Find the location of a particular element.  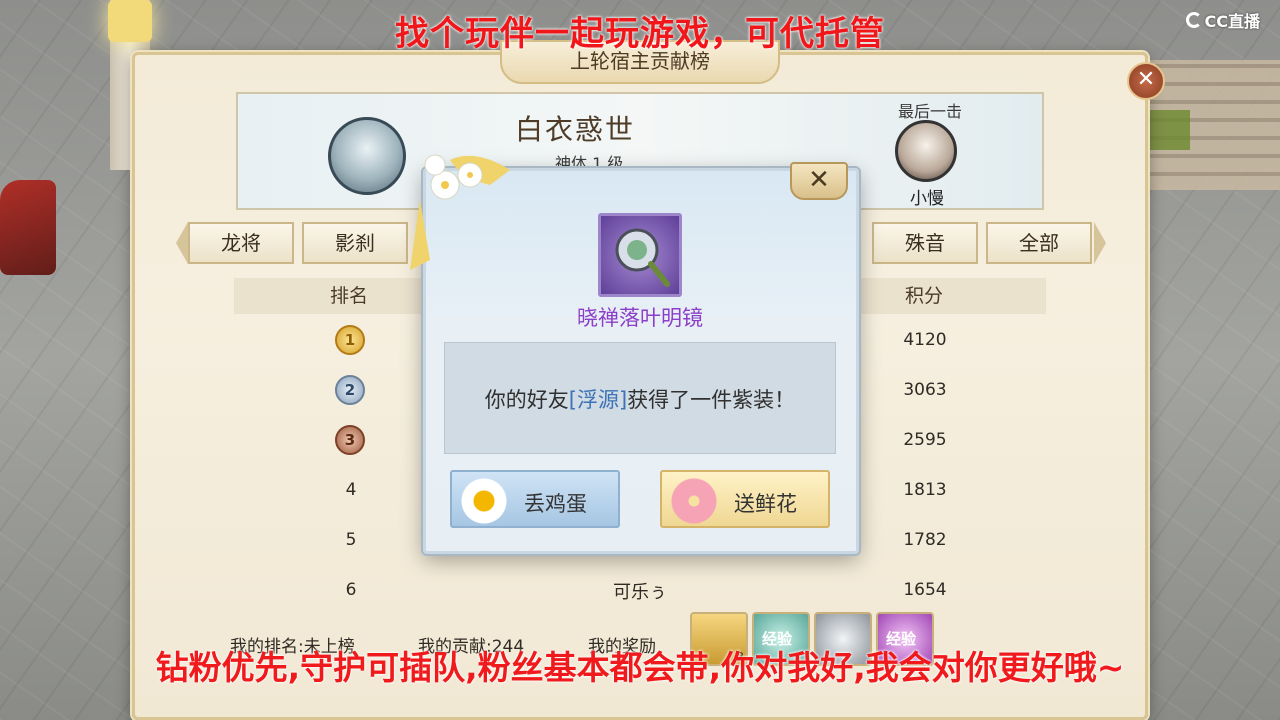

send-flower-button: 送鲜花 is located at coordinates (745, 499).